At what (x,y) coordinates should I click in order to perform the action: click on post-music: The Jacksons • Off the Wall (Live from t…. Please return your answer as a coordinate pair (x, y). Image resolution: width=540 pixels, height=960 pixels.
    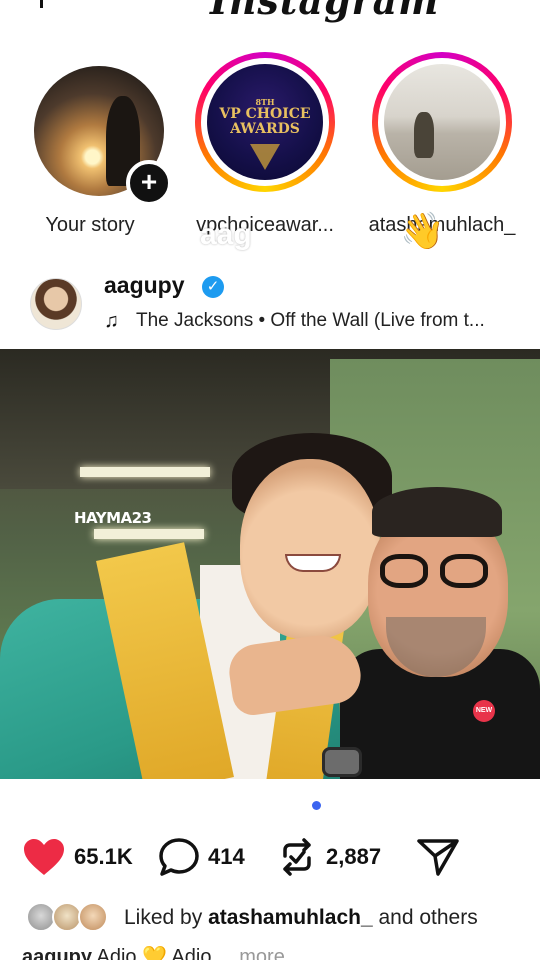
    Looking at the image, I should click on (338, 321).